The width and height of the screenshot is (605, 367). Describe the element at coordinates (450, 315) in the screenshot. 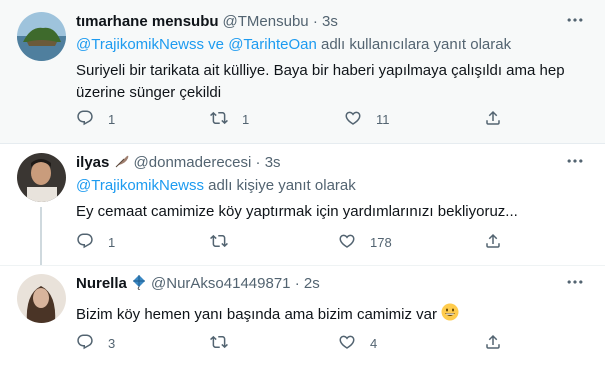

I see `grinning-face-icon` at that location.